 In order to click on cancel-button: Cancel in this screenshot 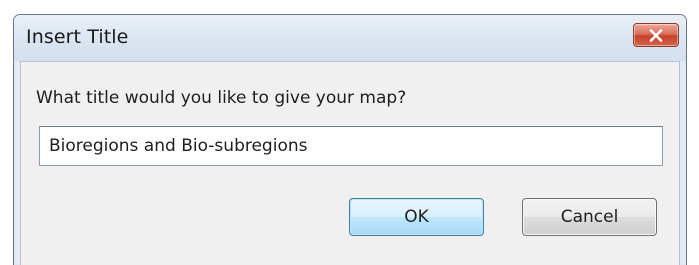, I will do `click(589, 217)`.